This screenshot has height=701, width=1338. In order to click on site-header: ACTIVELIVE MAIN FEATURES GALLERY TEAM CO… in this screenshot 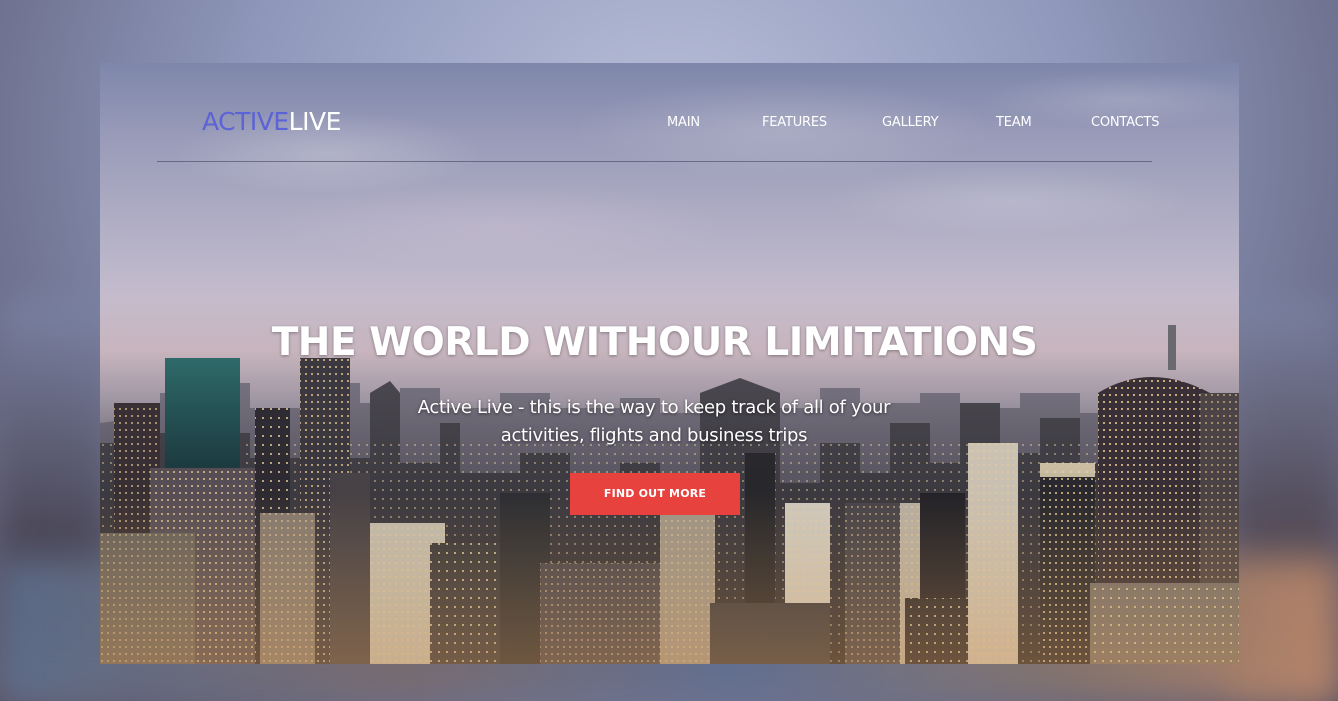, I will do `click(669, 113)`.